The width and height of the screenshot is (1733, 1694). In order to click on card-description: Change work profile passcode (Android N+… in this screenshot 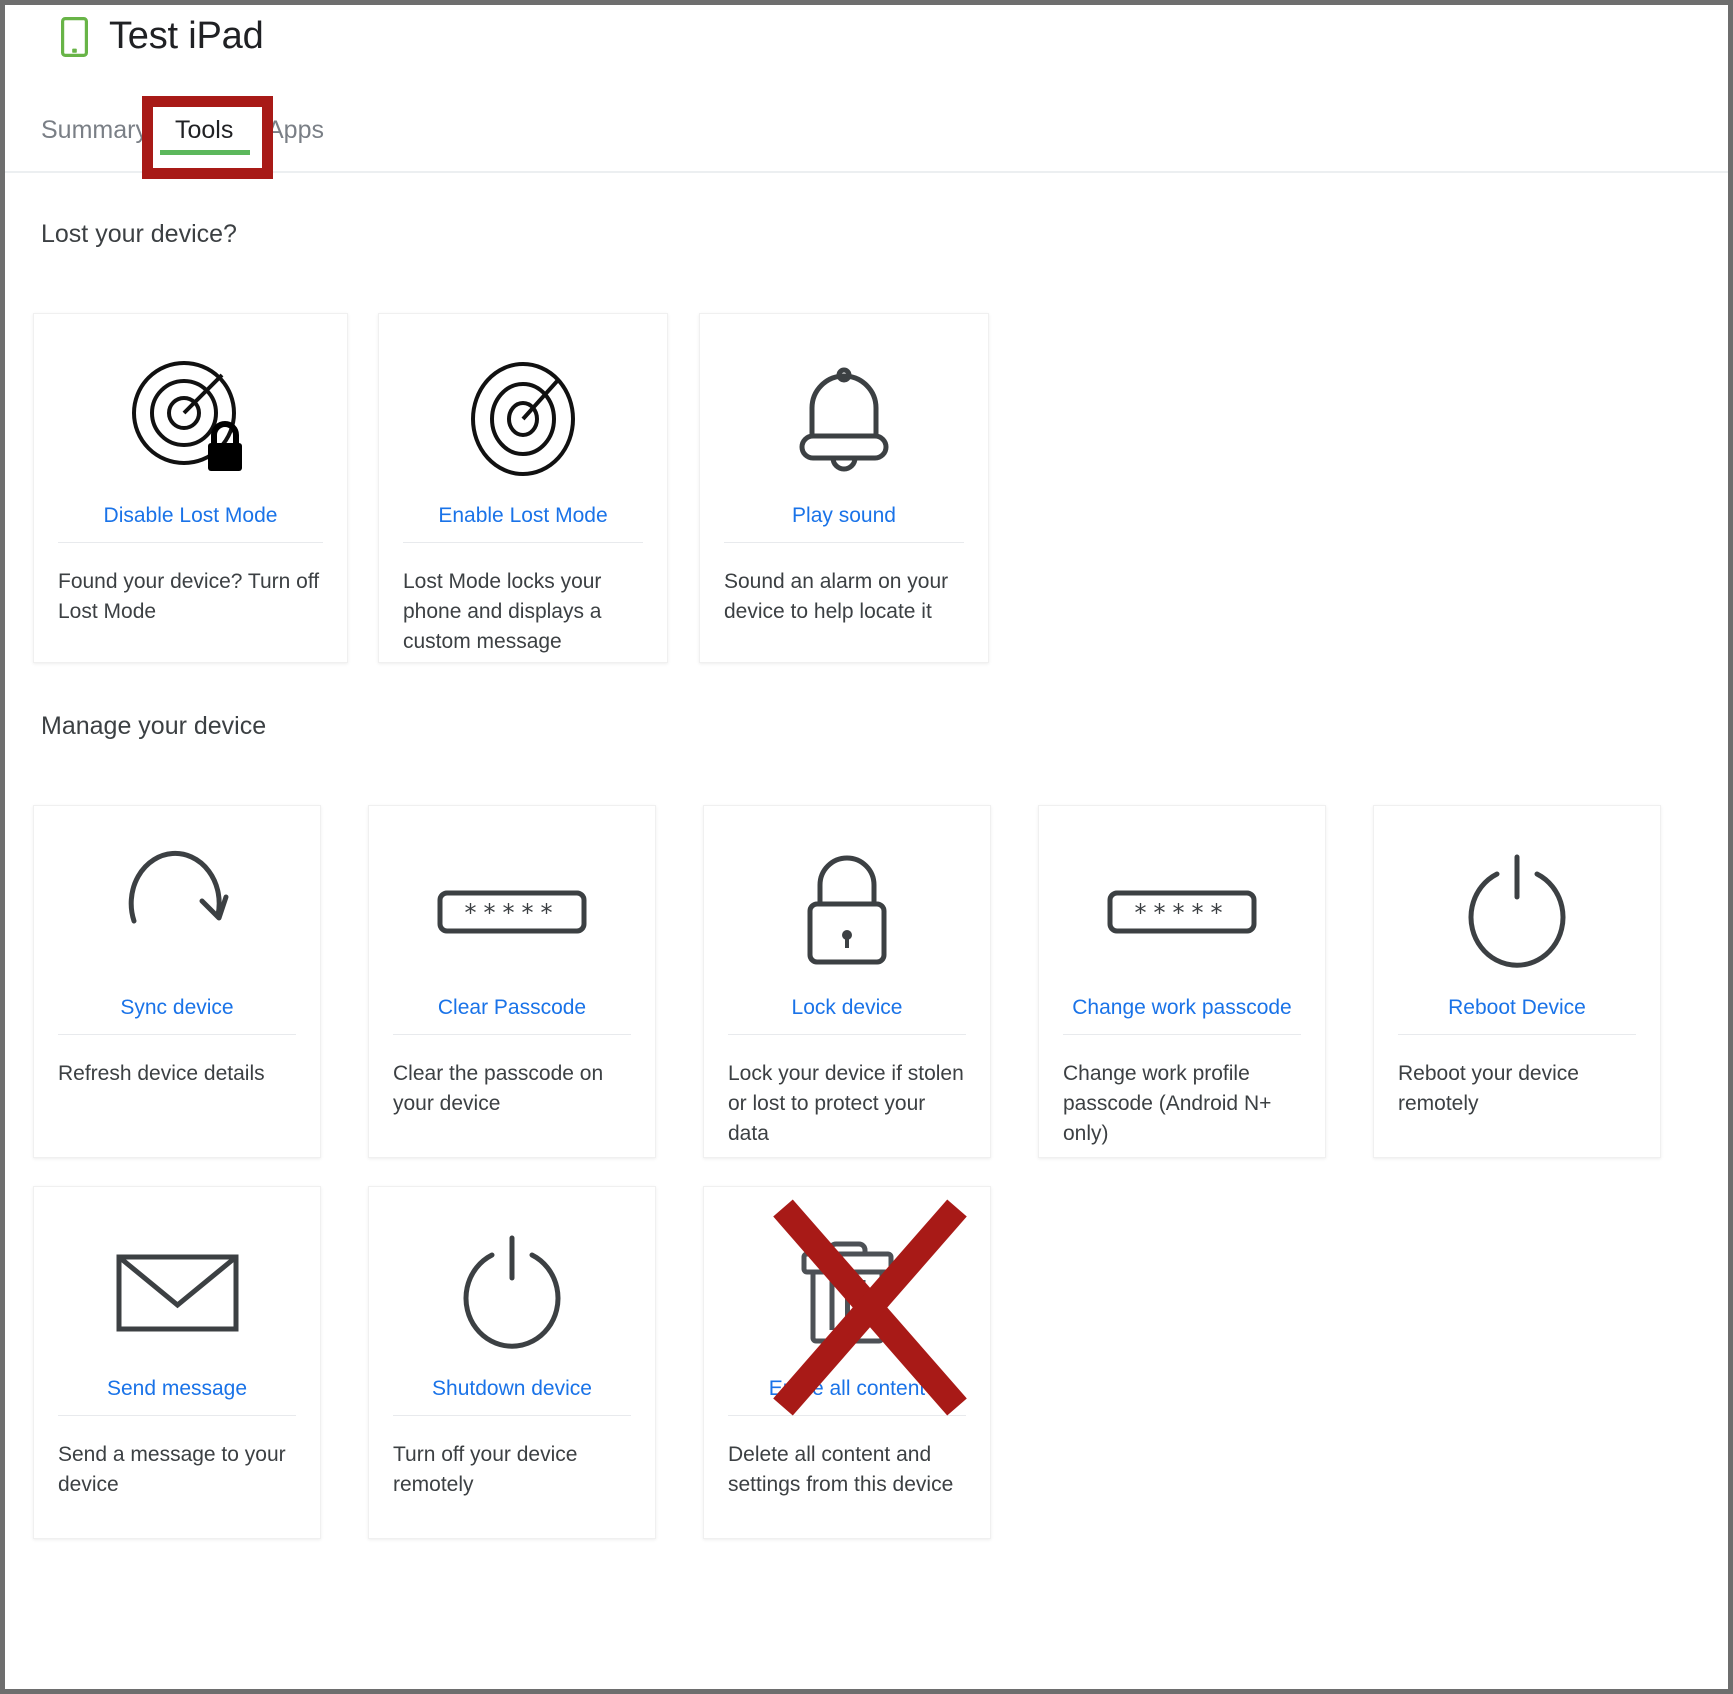, I will do `click(1167, 1103)`.